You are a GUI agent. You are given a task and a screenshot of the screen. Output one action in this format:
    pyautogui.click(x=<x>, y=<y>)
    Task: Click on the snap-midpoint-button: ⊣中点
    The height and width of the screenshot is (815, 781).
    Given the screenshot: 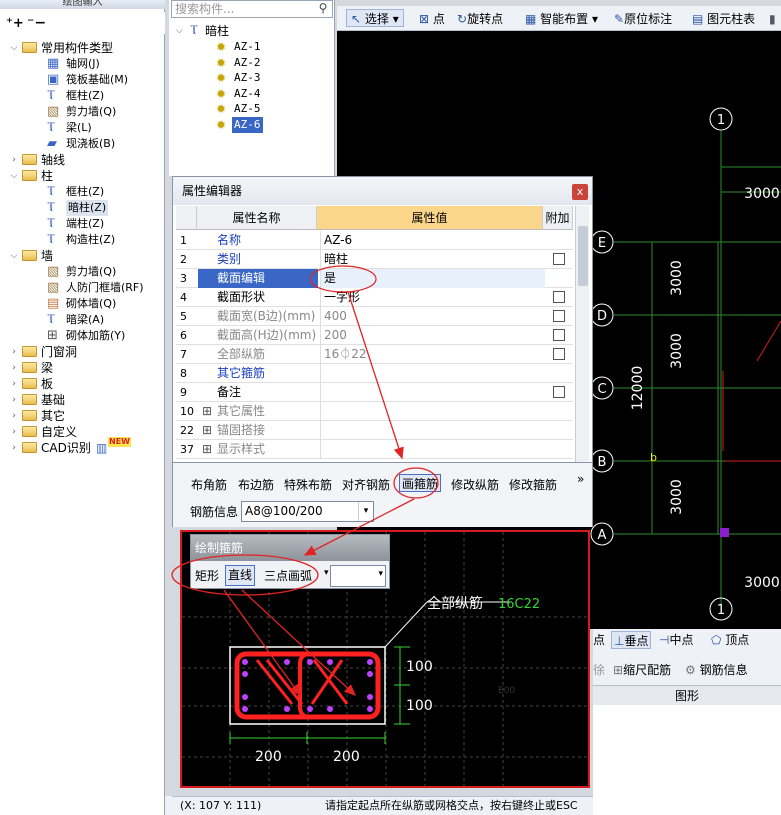 What is the action you would take?
    pyautogui.click(x=676, y=640)
    